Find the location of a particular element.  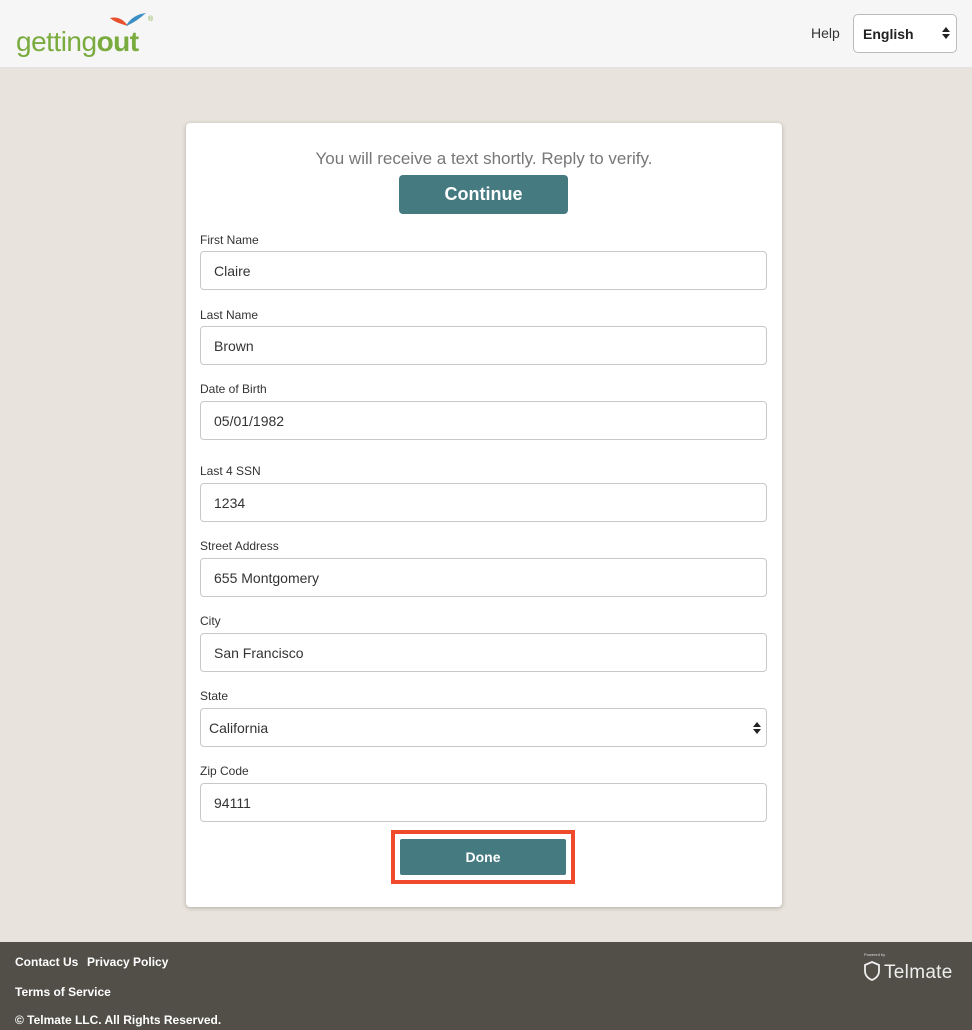

help-link: Help is located at coordinates (825, 33).